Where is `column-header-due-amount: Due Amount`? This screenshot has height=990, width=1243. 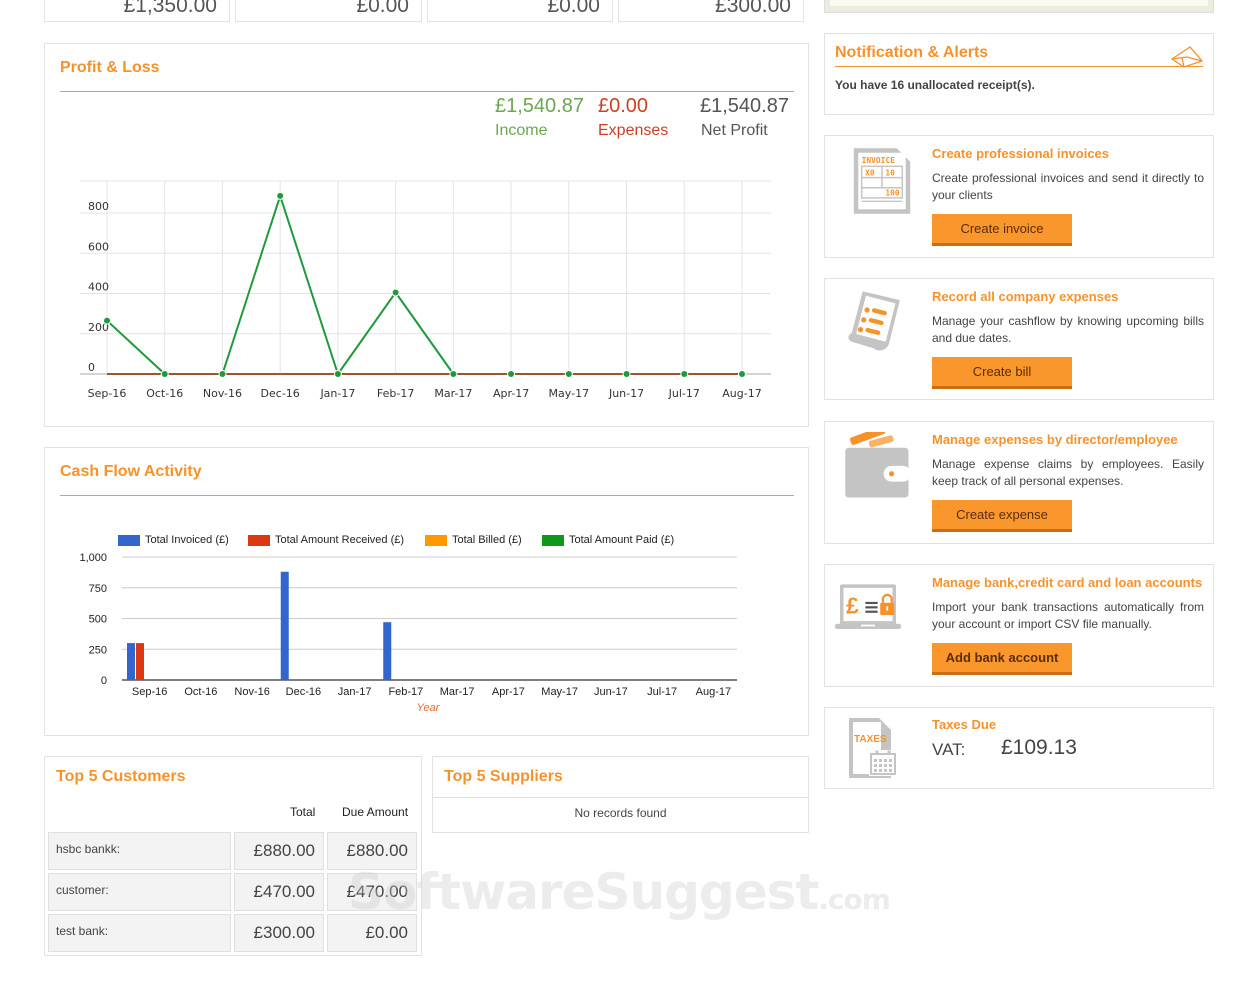
column-header-due-amount: Due Amount is located at coordinates (375, 812).